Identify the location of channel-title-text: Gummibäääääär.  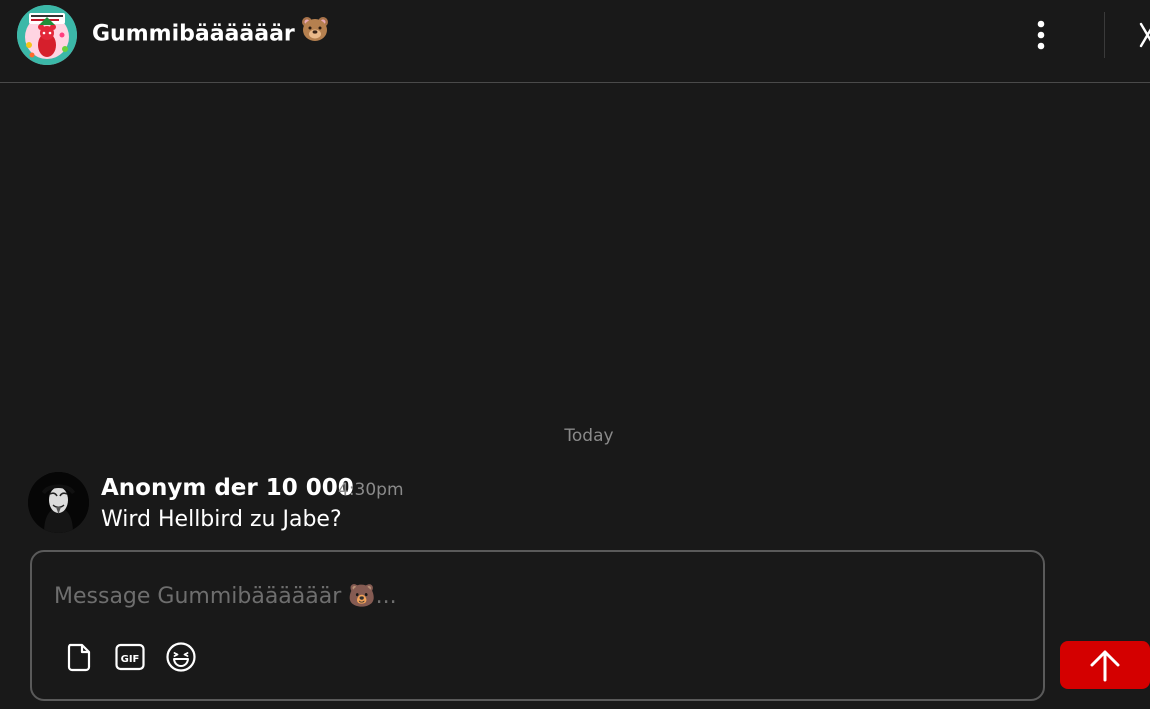
(193, 34).